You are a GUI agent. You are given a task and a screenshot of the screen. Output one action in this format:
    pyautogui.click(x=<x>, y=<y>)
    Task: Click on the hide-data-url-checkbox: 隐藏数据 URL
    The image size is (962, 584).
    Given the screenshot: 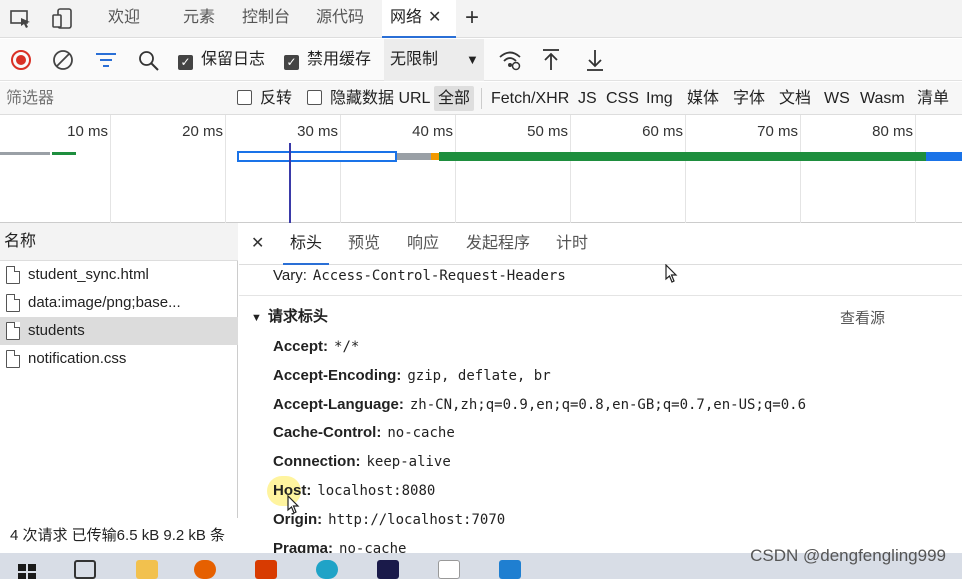 What is the action you would take?
    pyautogui.click(x=368, y=98)
    